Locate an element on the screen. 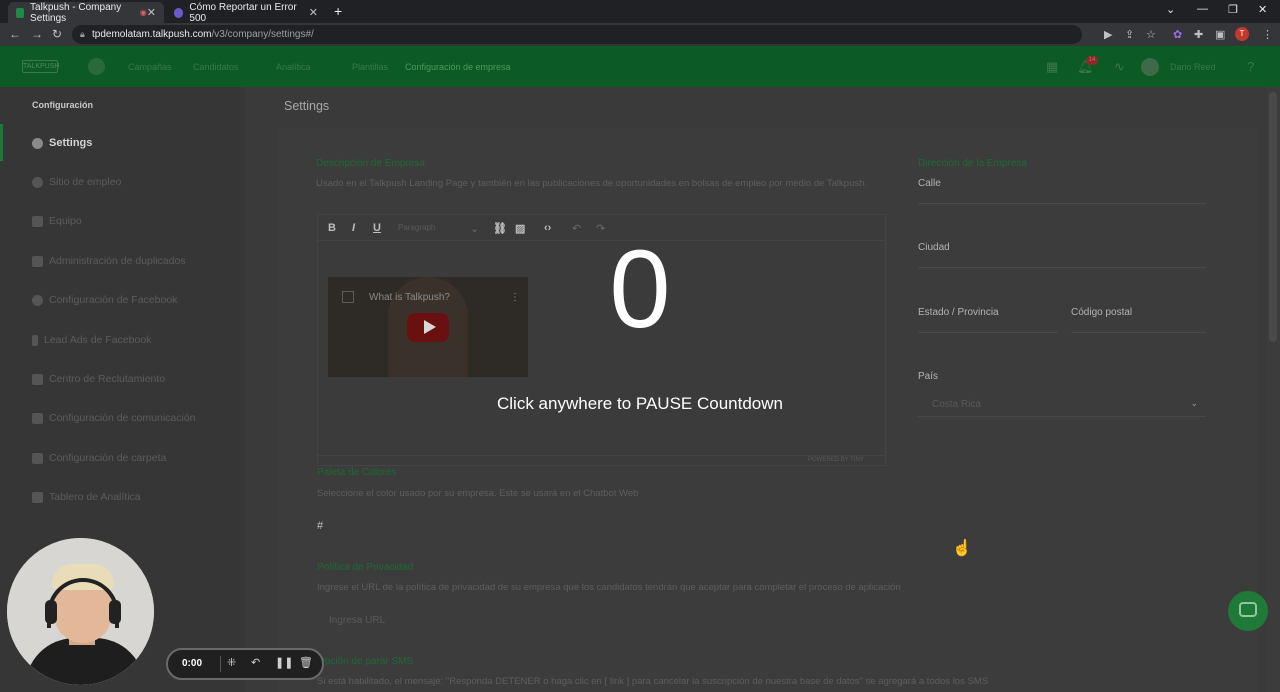 The image size is (1280, 692). palette-title: Paleta de Colores is located at coordinates (357, 472).